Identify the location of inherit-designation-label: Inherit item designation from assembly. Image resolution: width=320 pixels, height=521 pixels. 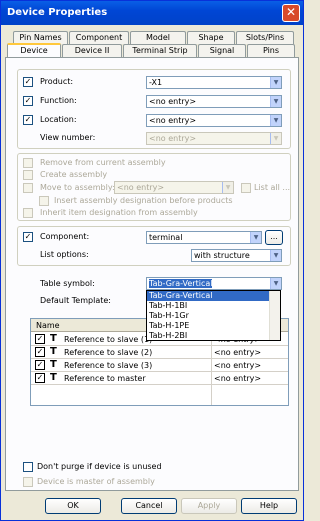
(119, 212).